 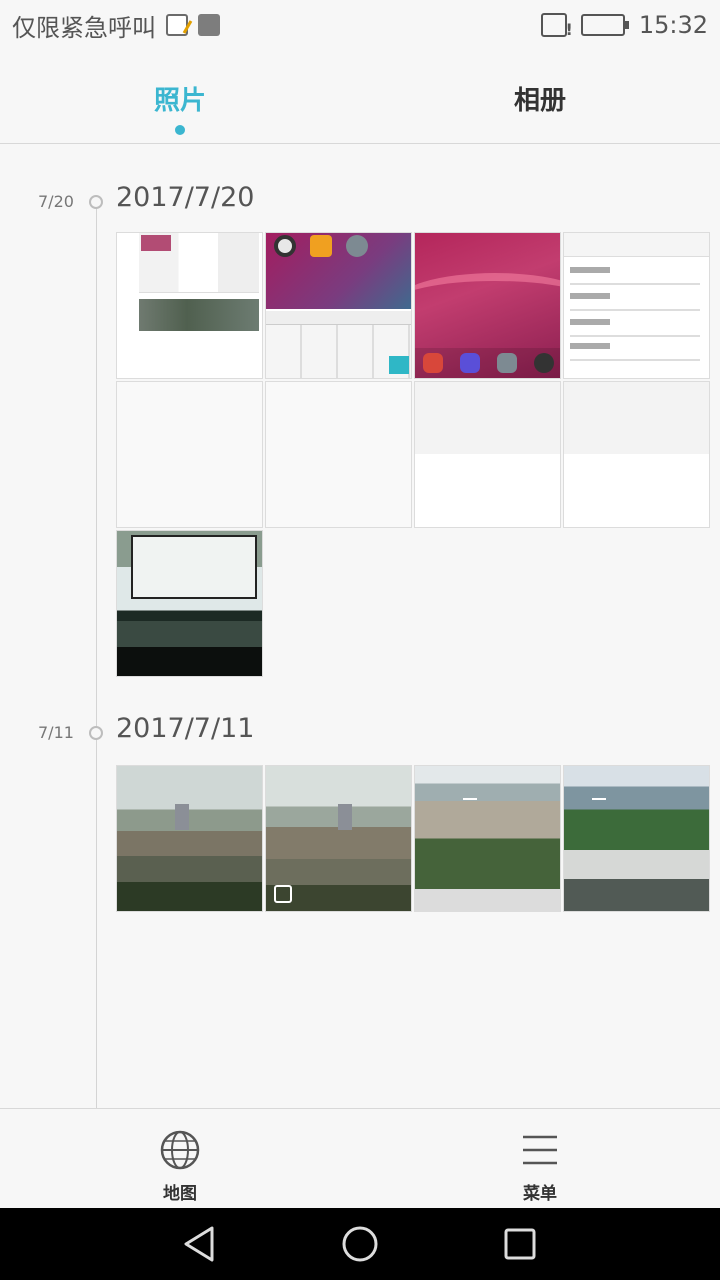 I want to click on tab-albums: 相册, so click(x=540, y=96).